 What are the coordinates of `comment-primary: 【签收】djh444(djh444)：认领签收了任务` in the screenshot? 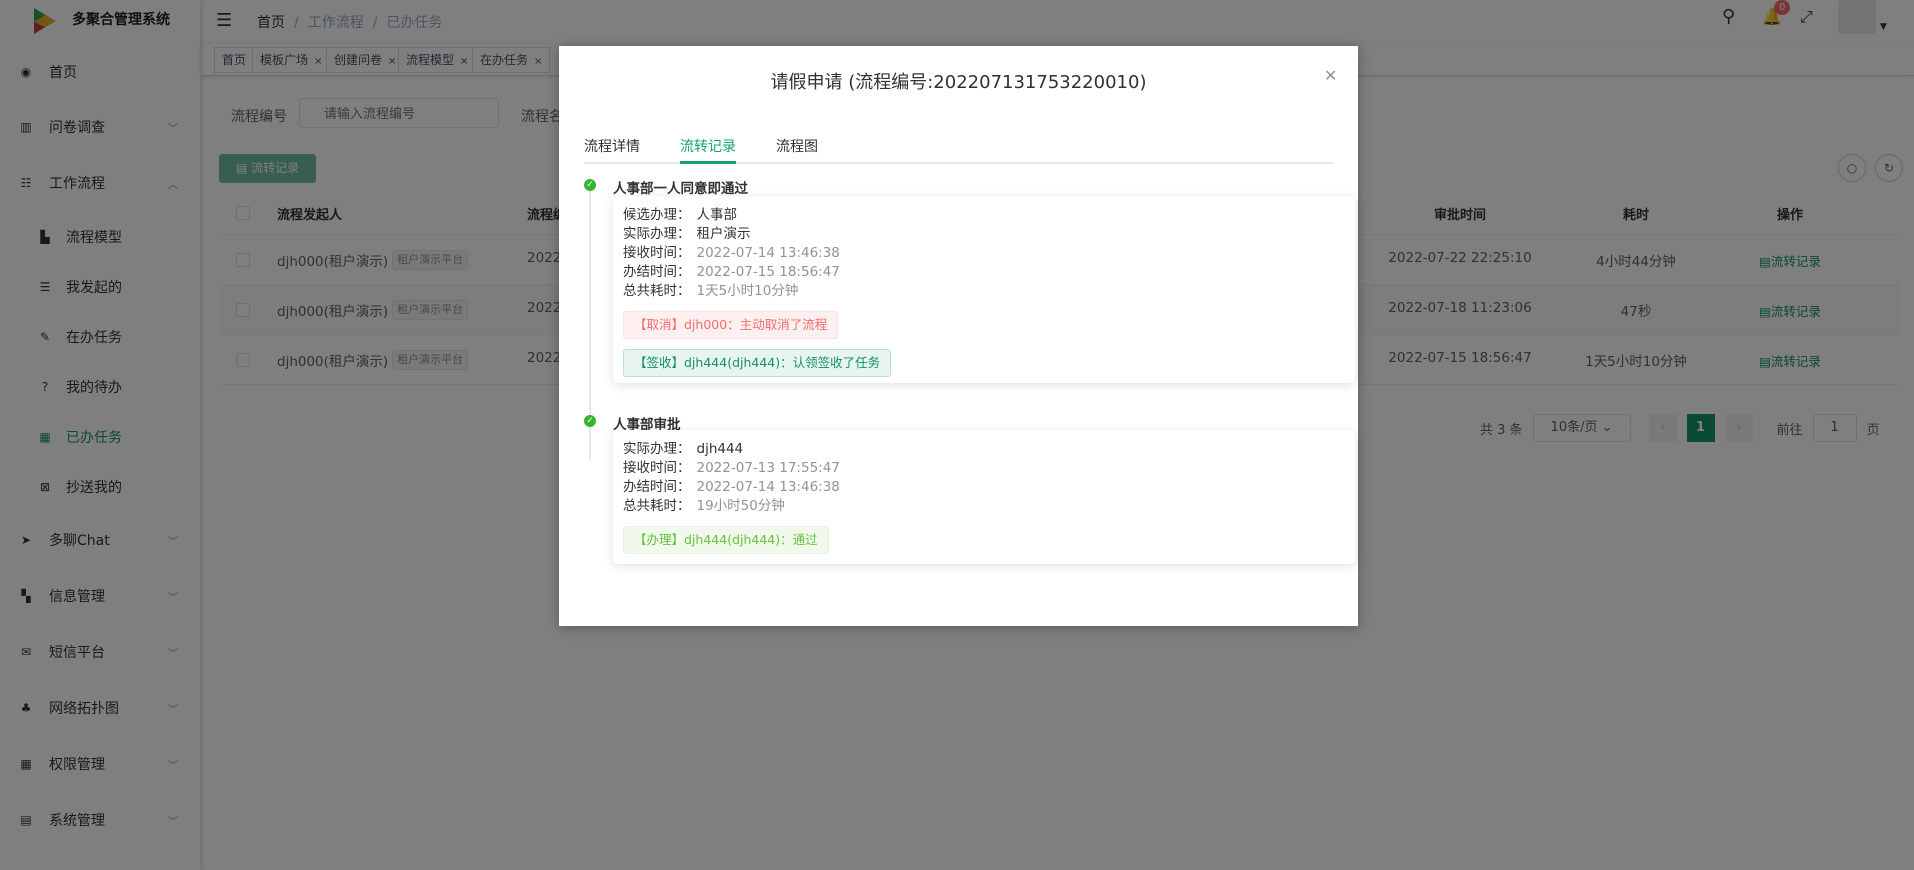 It's located at (757, 363).